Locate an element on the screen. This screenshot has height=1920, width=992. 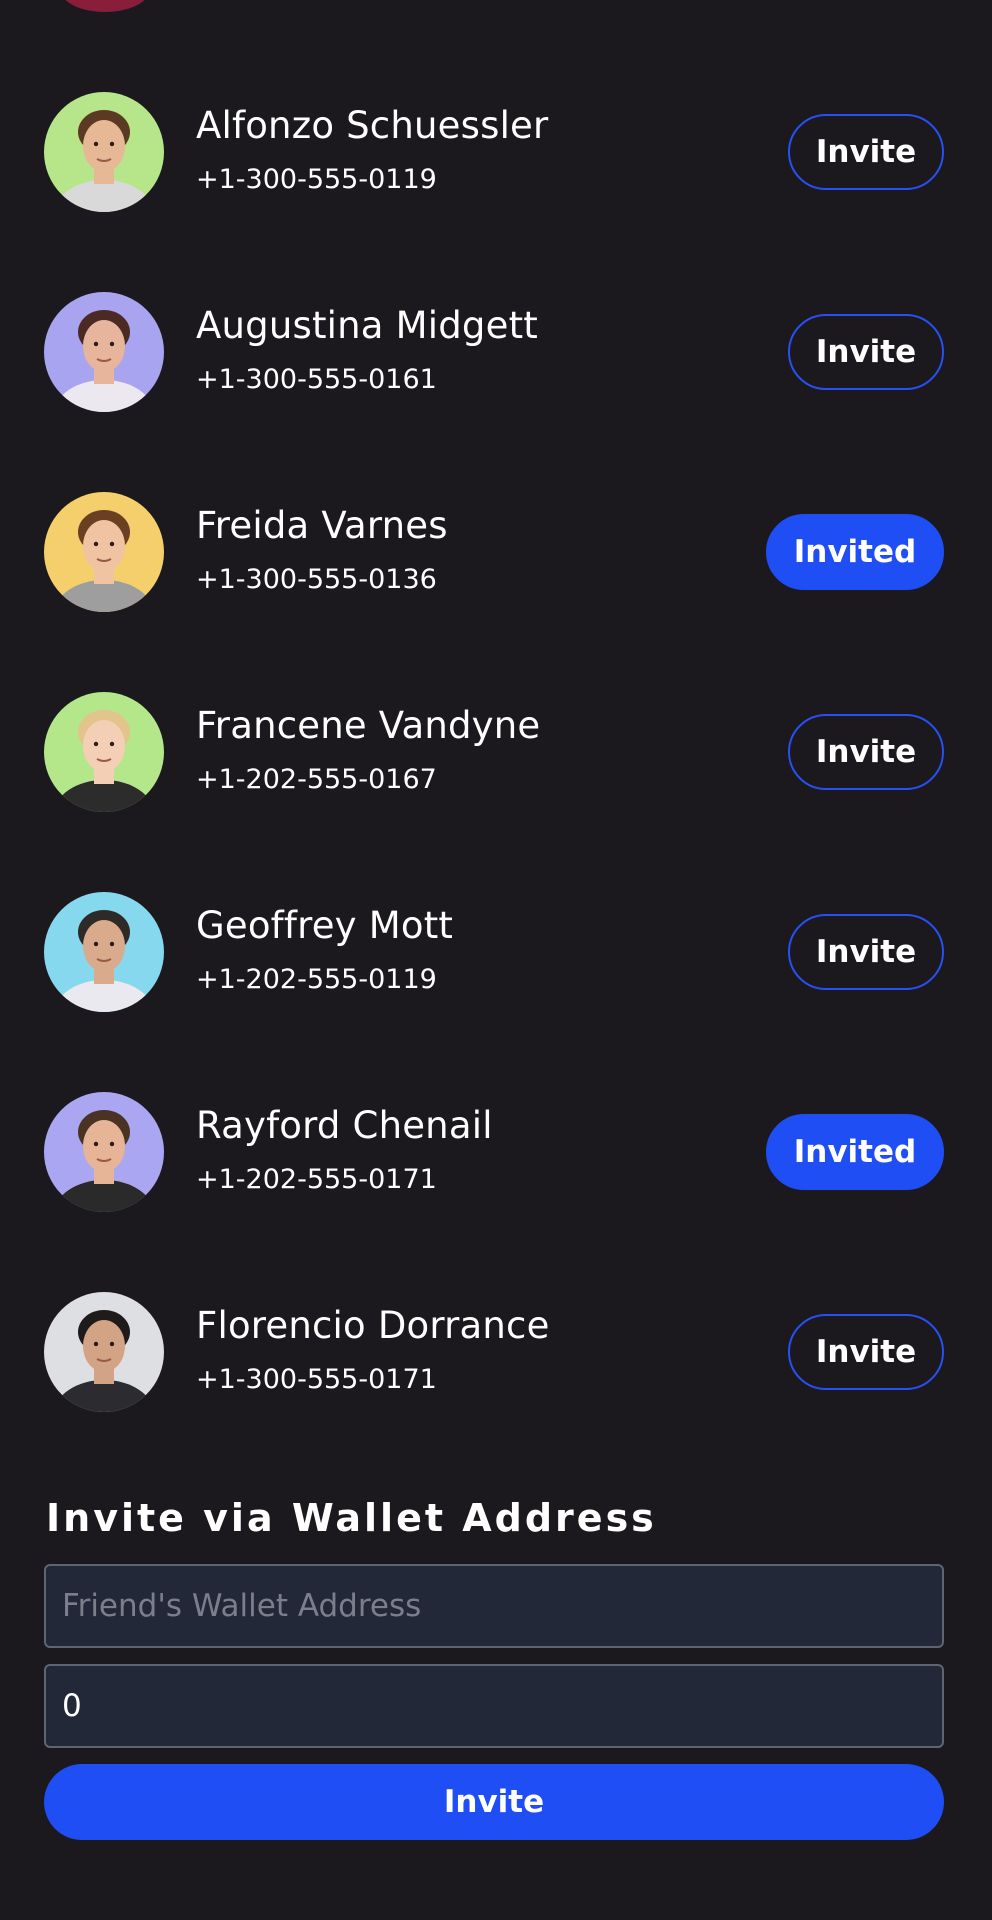
contact-name: Geoffrey Mott is located at coordinates (325, 925).